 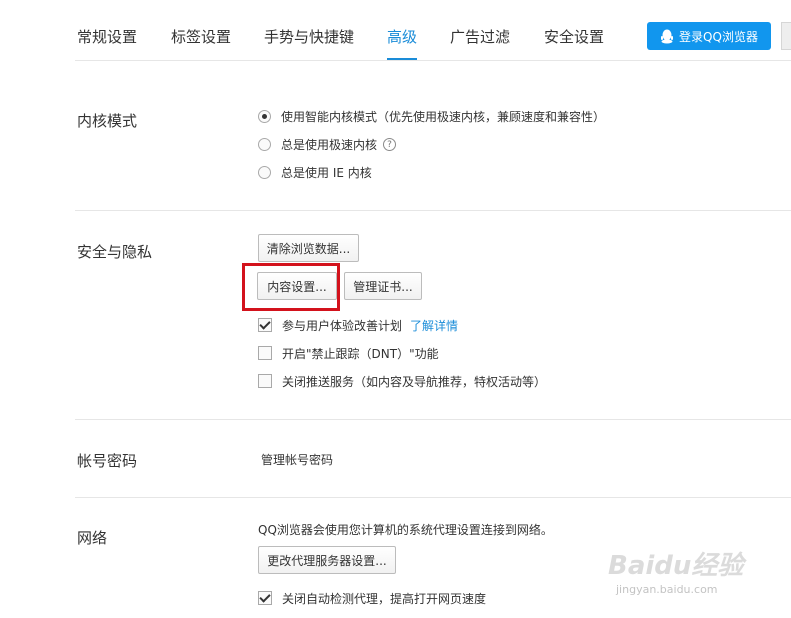 I want to click on push-service-checkbox, so click(x=265, y=381).